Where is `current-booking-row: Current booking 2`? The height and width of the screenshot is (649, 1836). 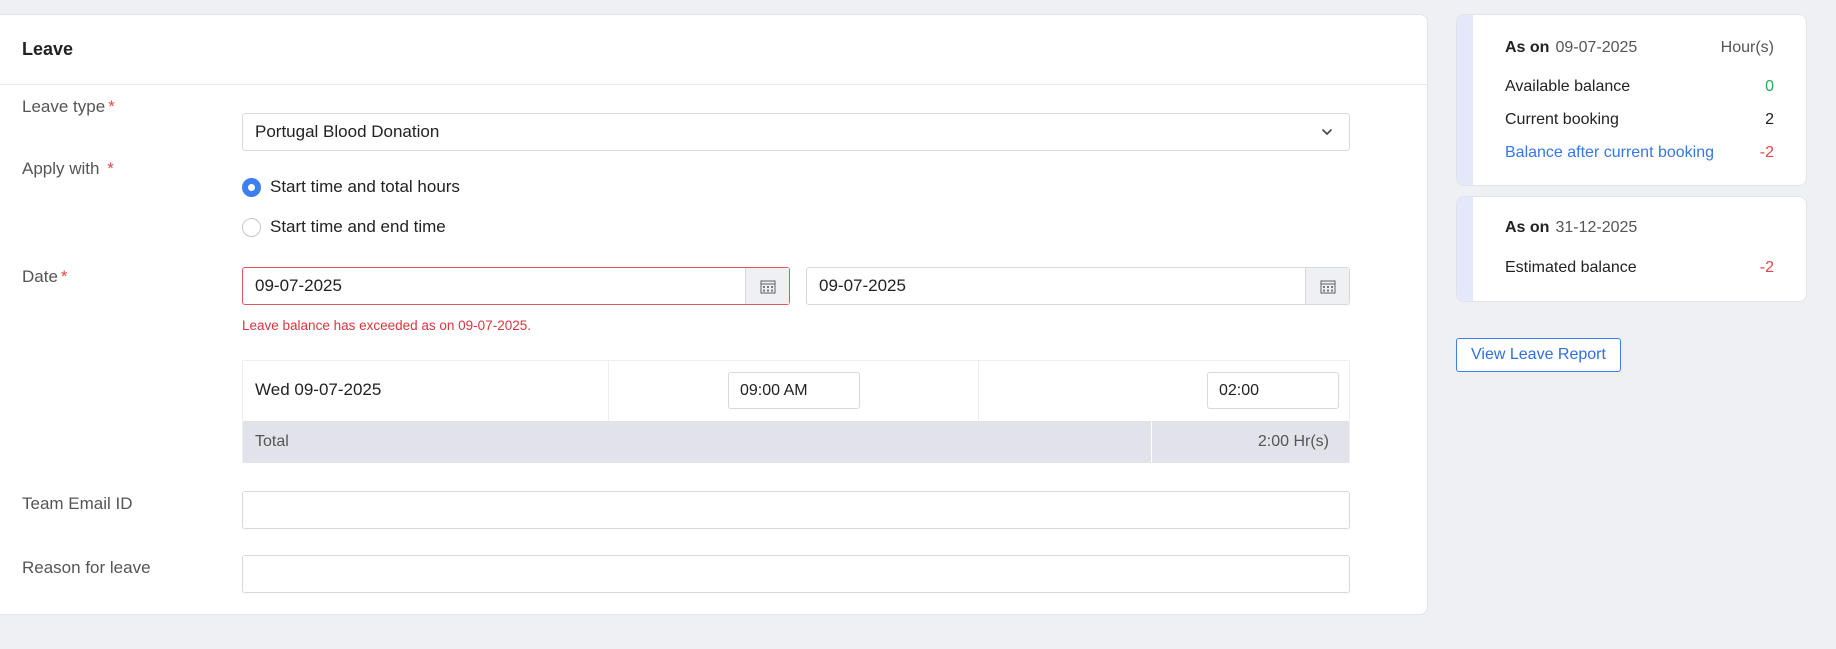 current-booking-row: Current booking 2 is located at coordinates (1639, 120).